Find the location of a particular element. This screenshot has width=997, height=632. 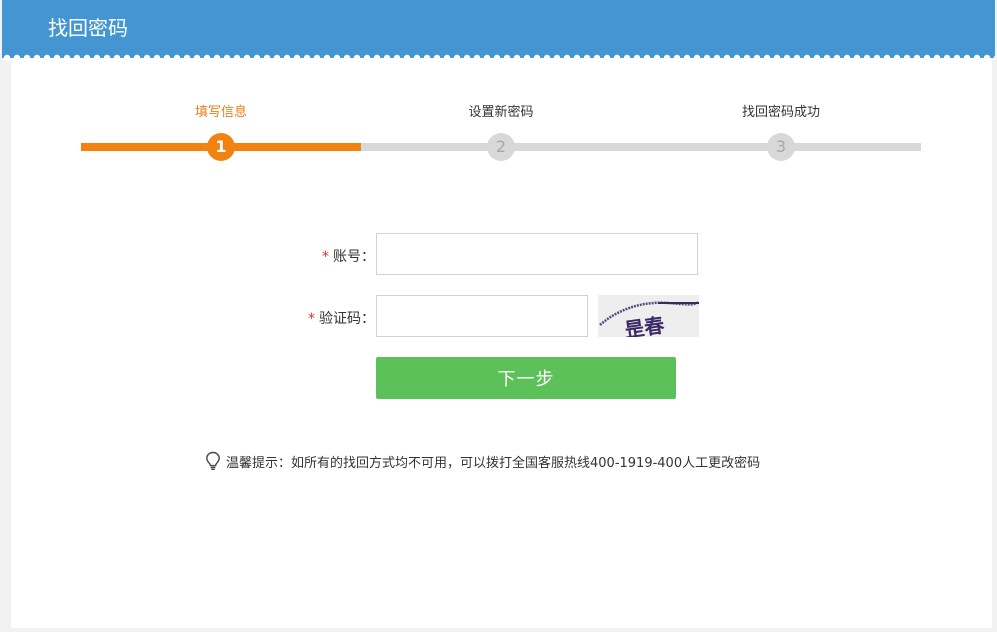

step-label-set-password: 设置新密码 is located at coordinates (501, 112).